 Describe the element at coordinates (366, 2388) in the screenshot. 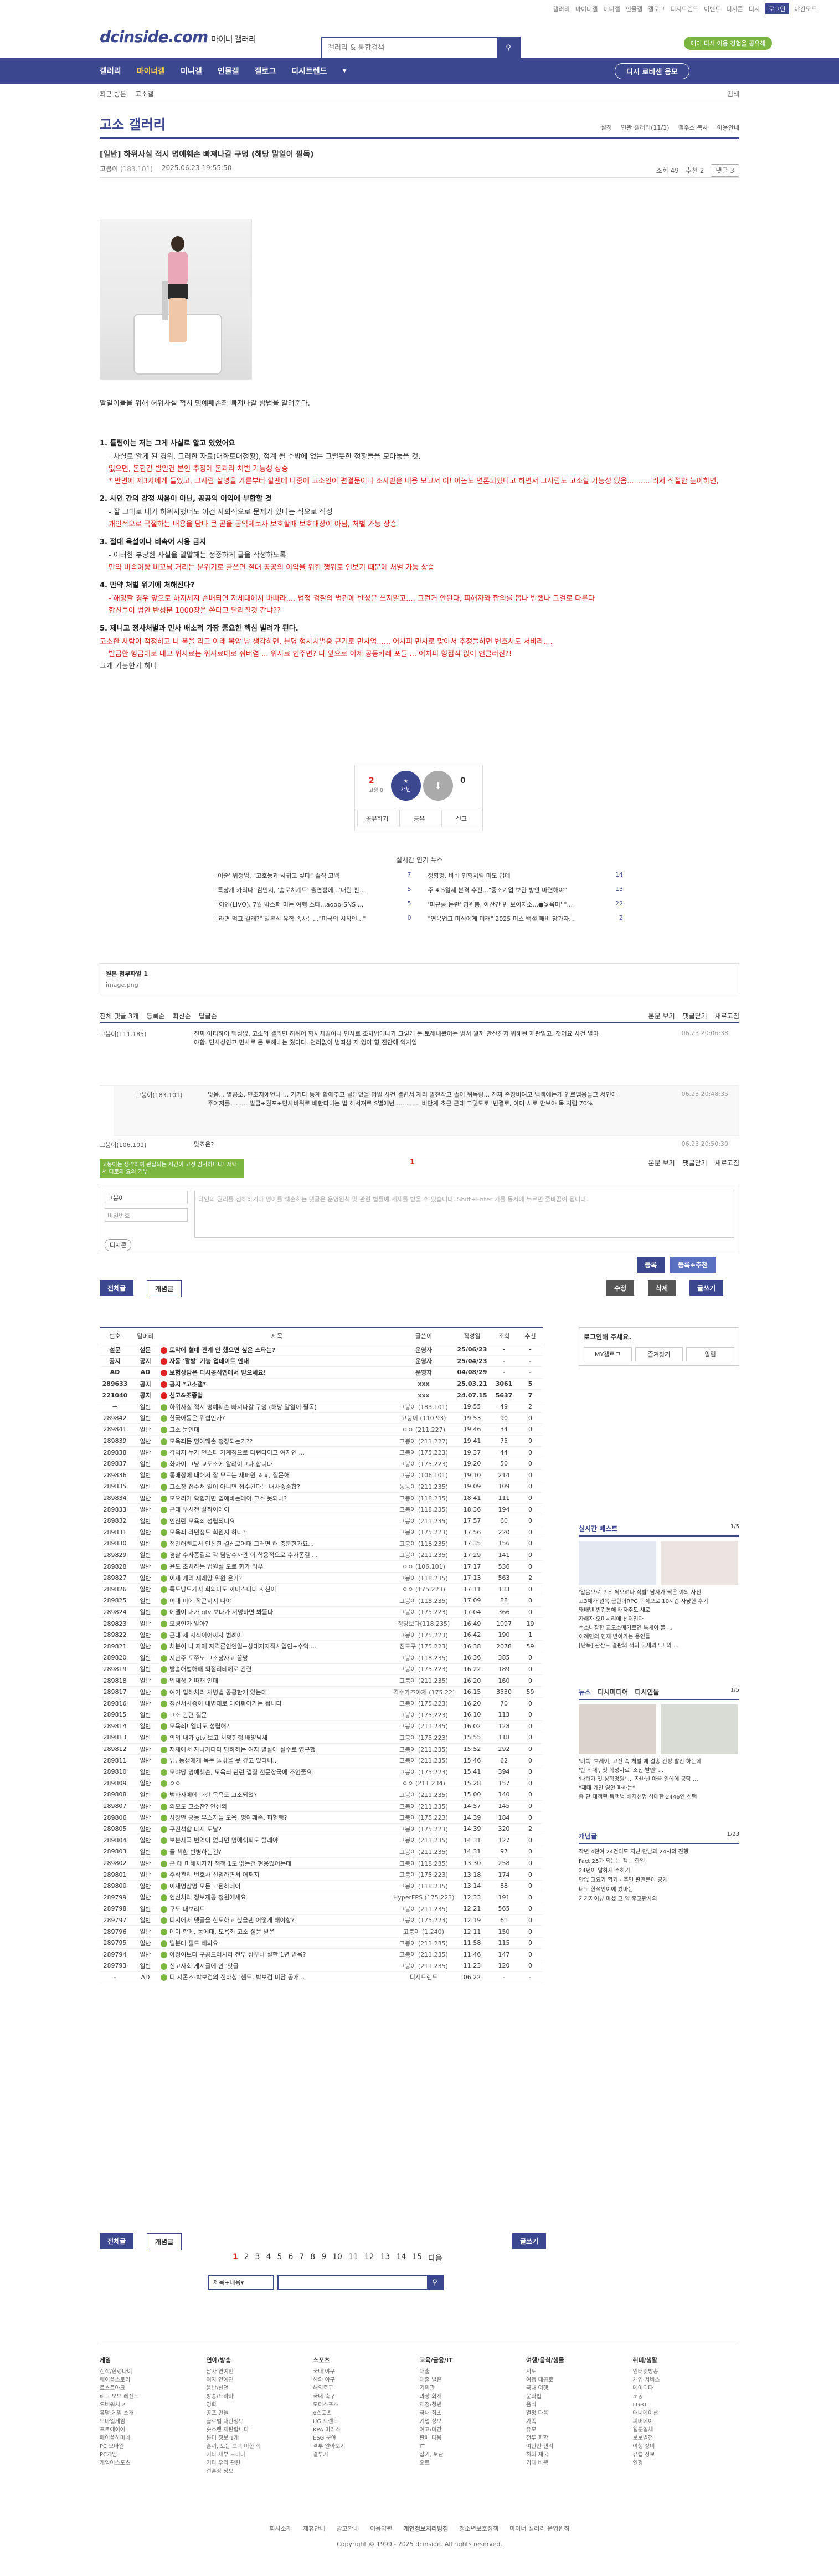

I see `footer-link: 해외축구` at that location.